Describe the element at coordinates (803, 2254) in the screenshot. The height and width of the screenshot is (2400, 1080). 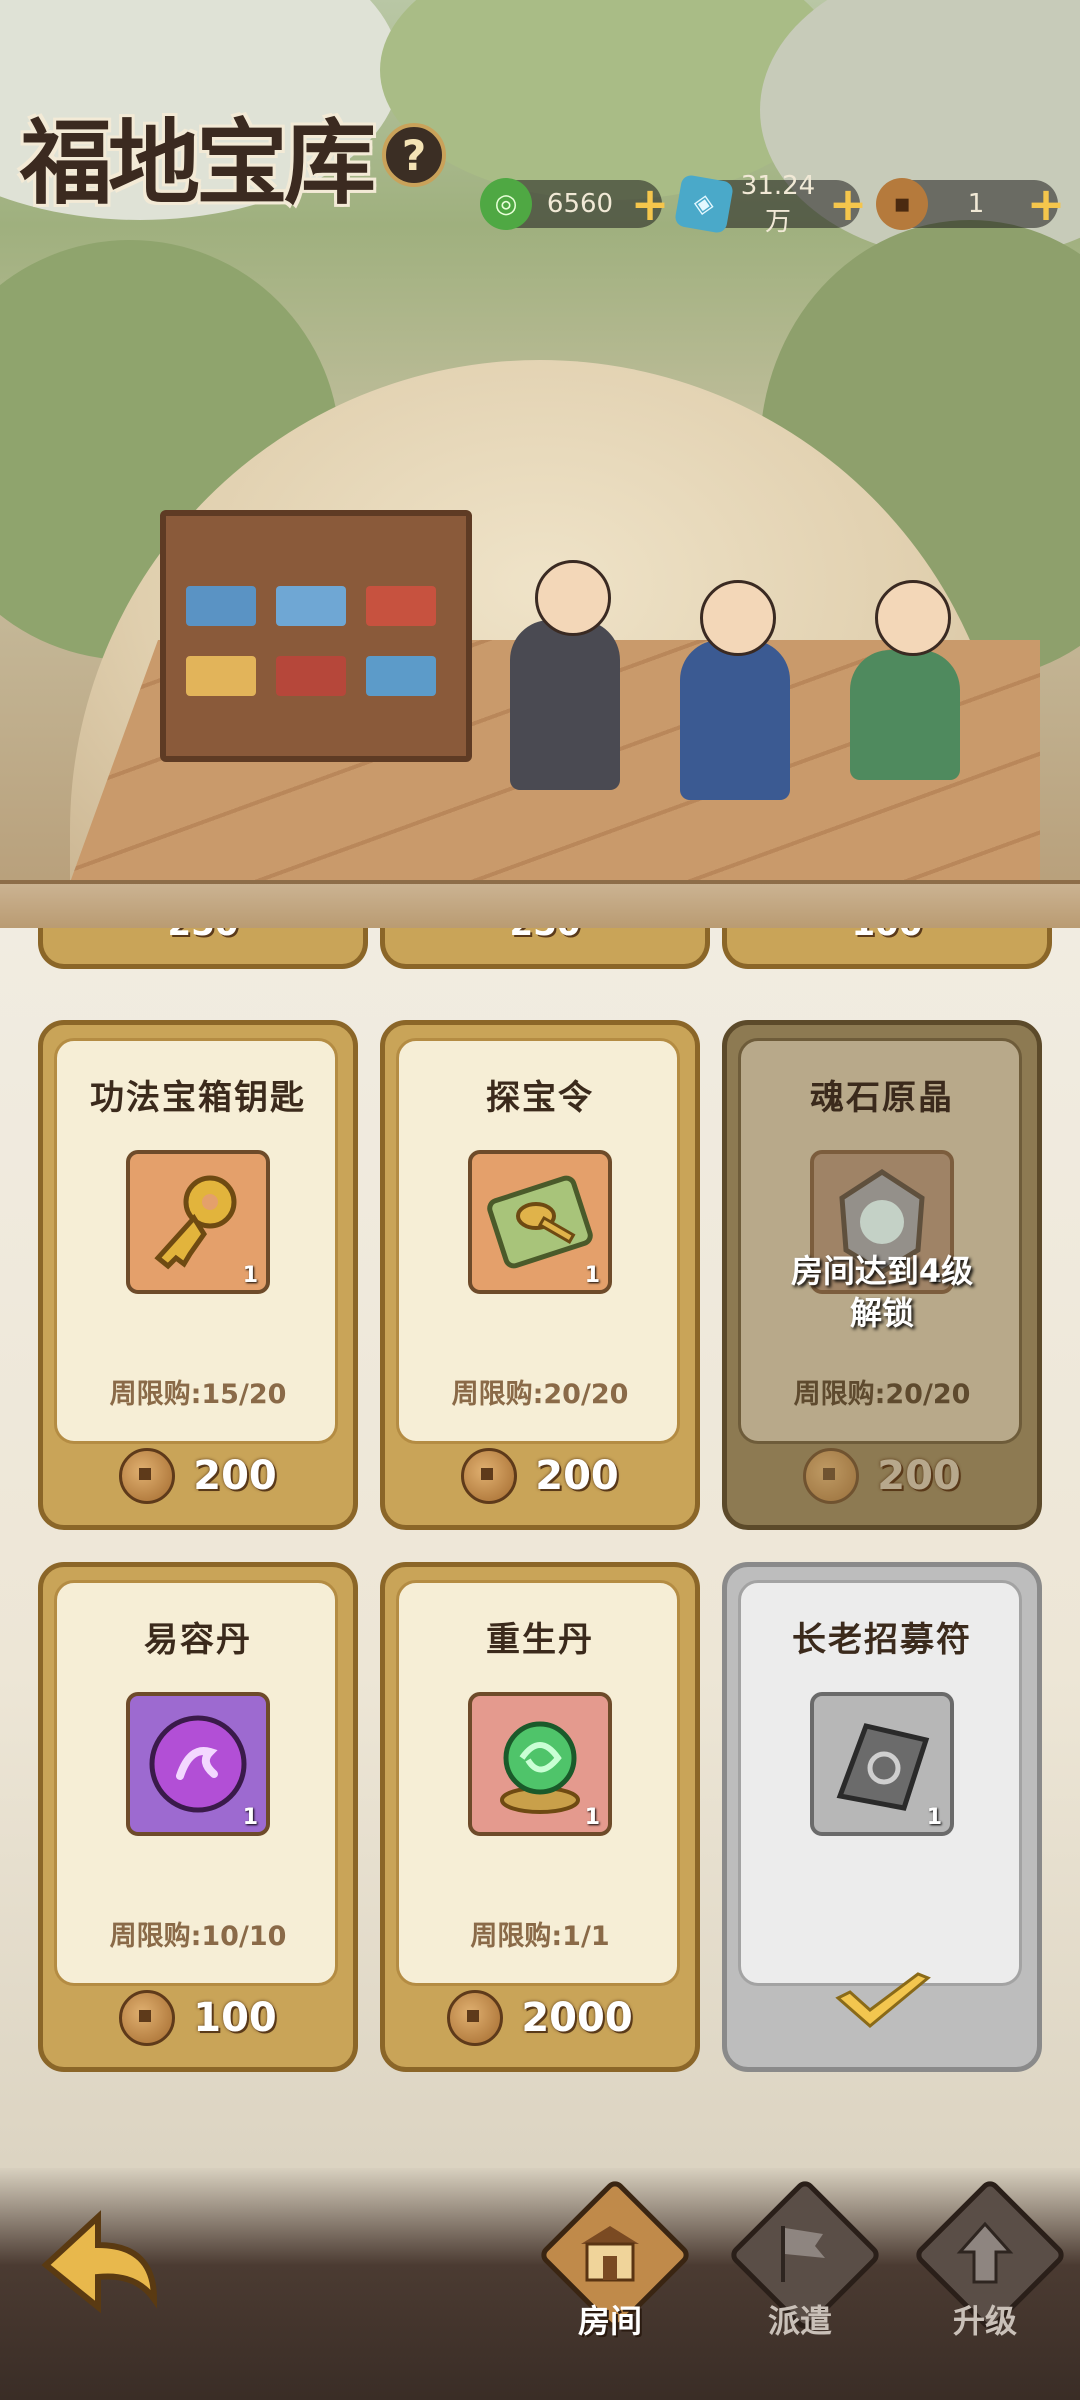
I see `dispatch-flag-icon` at that location.